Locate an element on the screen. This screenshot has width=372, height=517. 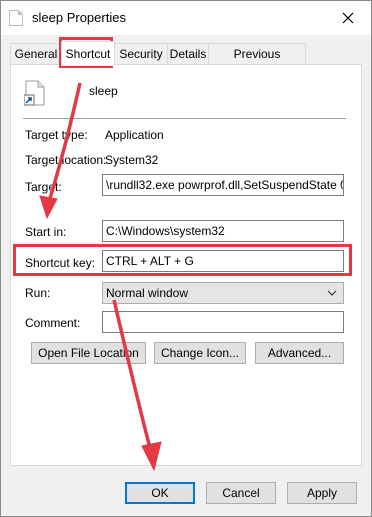
run-select-value: Normal window is located at coordinates (147, 293).